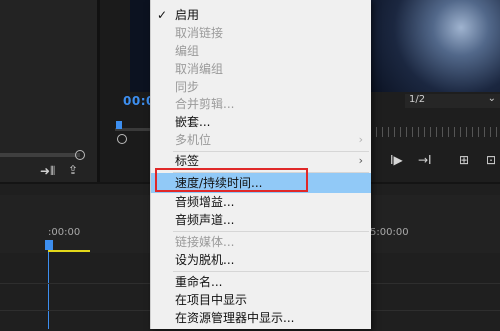 Image resolution: width=500 pixels, height=331 pixels. What do you see at coordinates (261, 33) in the screenshot?
I see `menu-item-unlink: 取消链接` at bounding box center [261, 33].